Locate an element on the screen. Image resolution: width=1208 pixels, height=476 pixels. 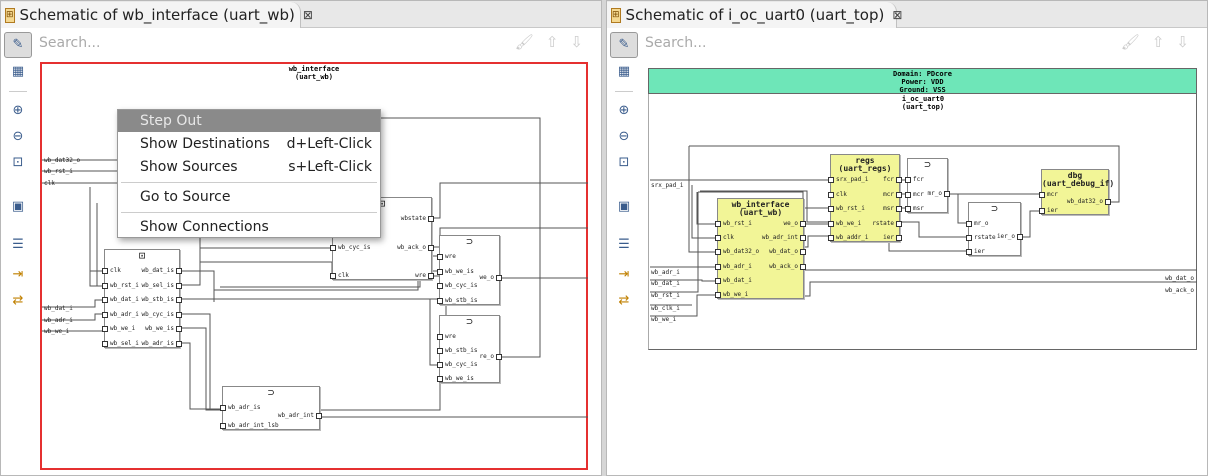
port: wb_addr_i is located at coordinates (848, 237).